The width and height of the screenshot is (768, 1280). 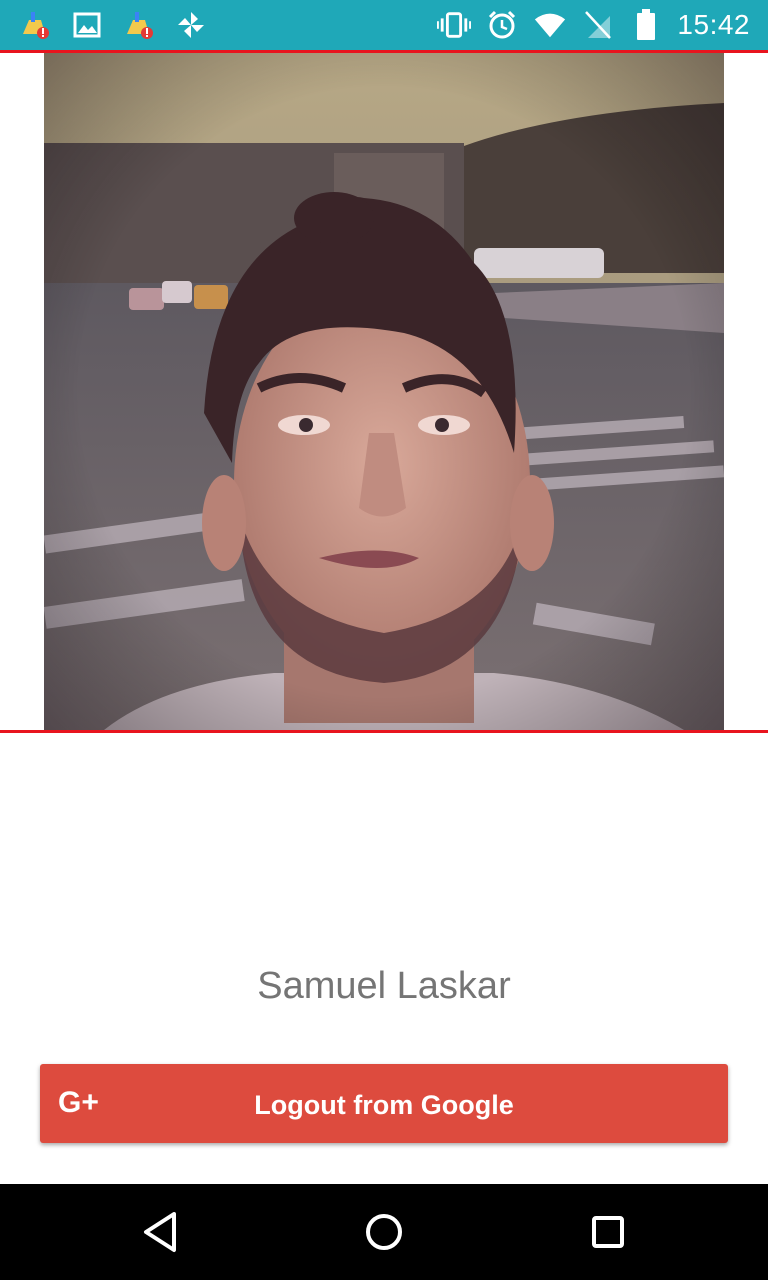 I want to click on navigation-bar, so click(x=384, y=1232).